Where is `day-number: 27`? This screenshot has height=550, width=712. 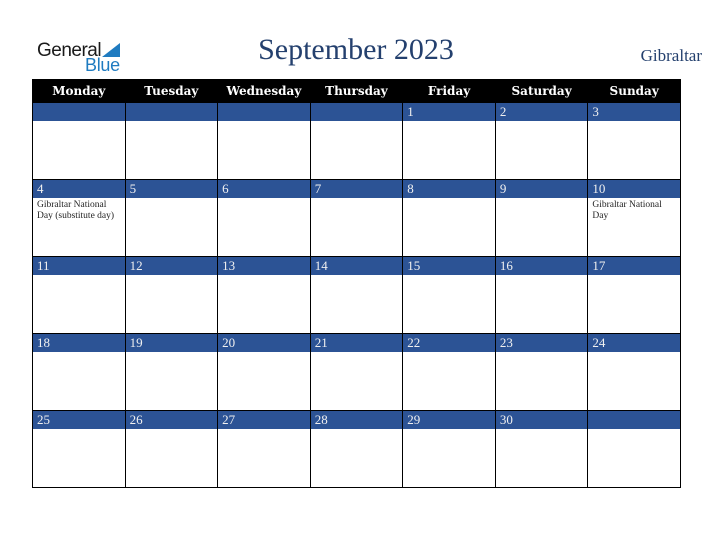 day-number: 27 is located at coordinates (264, 420).